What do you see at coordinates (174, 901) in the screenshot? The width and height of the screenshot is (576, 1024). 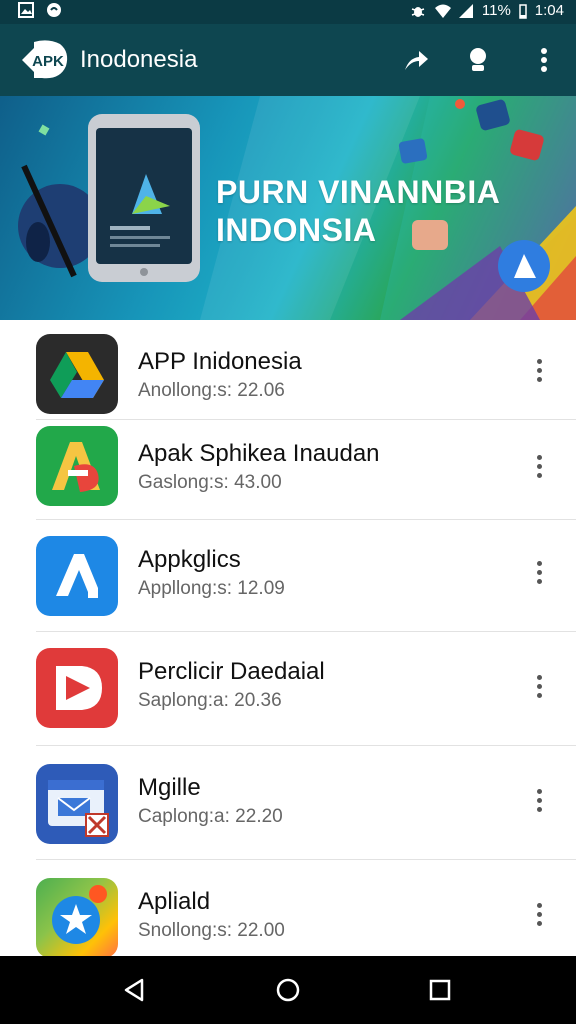 I see `app-name: Apliald` at bounding box center [174, 901].